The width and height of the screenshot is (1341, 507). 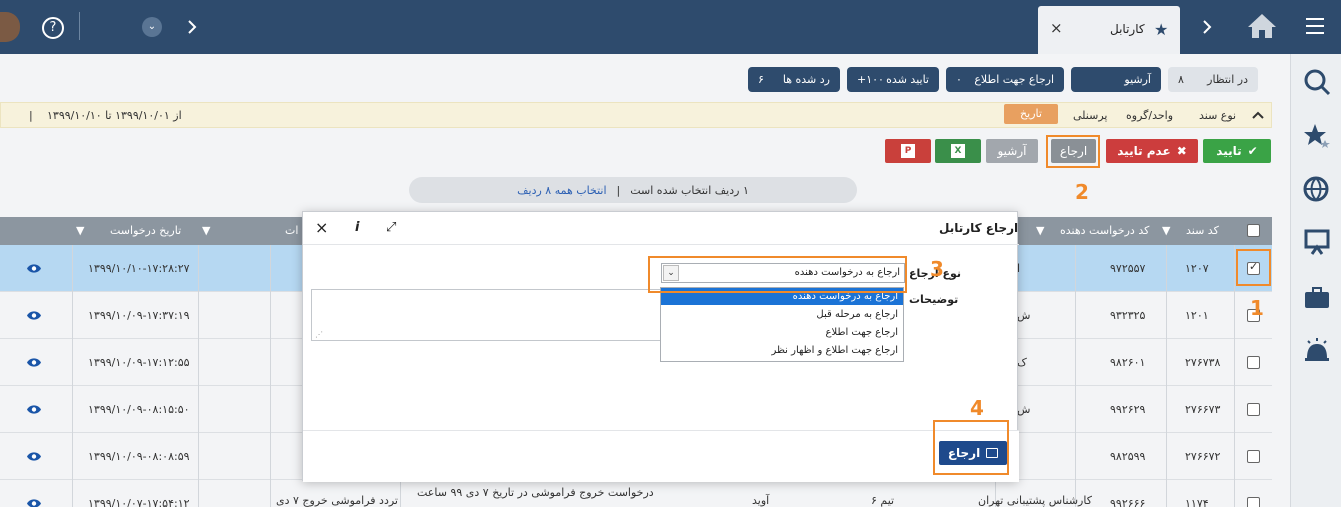 What do you see at coordinates (321, 227) in the screenshot?
I see `dialog-close-button: ×` at bounding box center [321, 227].